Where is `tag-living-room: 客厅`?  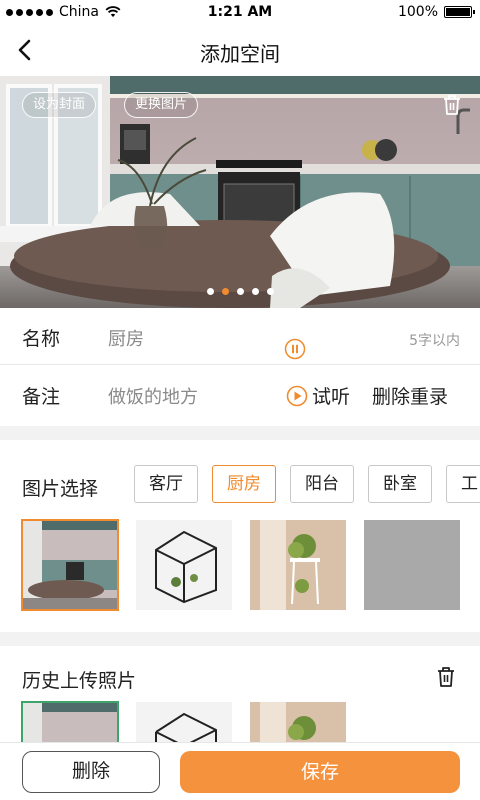 tag-living-room: 客厅 is located at coordinates (166, 484).